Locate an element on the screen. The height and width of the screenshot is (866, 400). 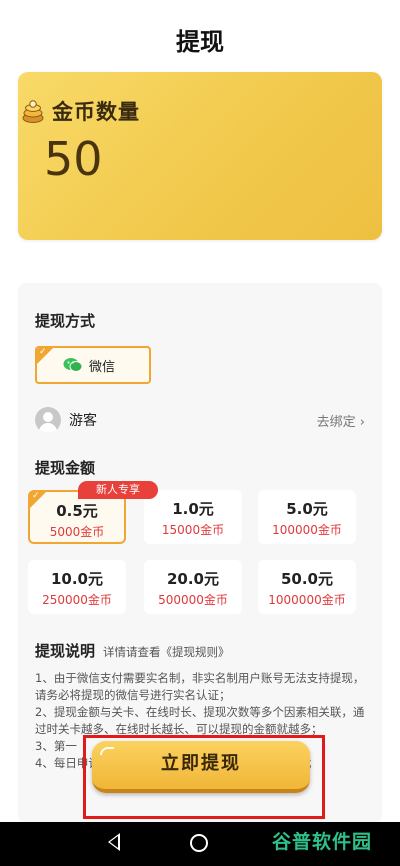
withdraw-notes-title: 提现说明 详情请查看《提现规则》 is located at coordinates (132, 650).